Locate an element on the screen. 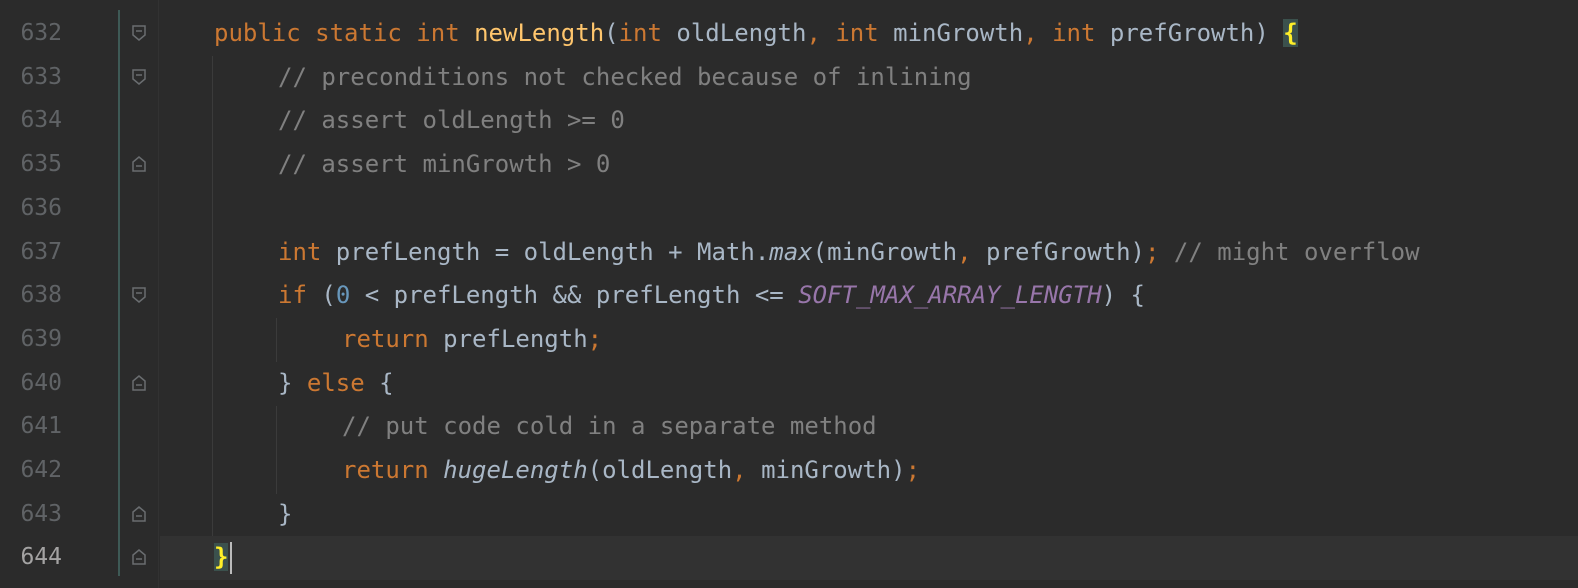  code-token: // might overflow is located at coordinates (1296, 251).